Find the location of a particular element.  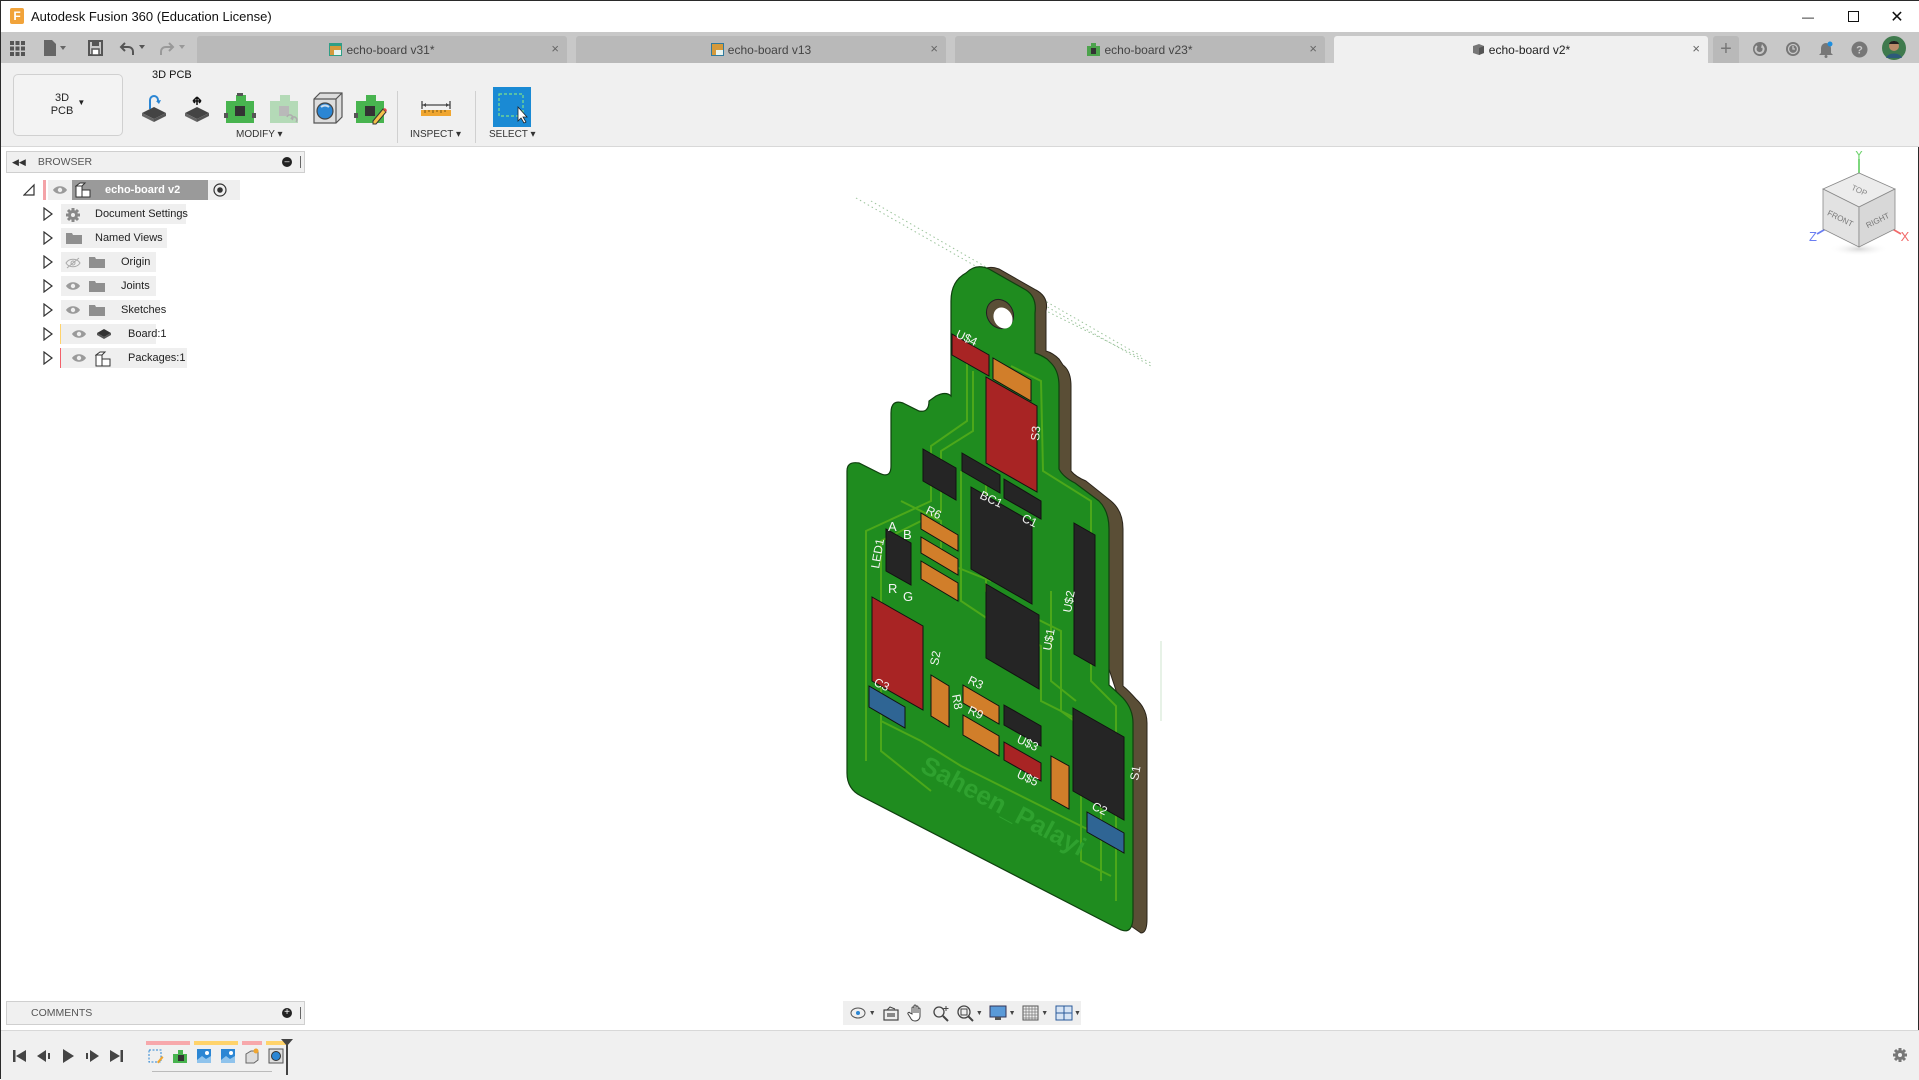

new-tab-button: + is located at coordinates (1726, 49).